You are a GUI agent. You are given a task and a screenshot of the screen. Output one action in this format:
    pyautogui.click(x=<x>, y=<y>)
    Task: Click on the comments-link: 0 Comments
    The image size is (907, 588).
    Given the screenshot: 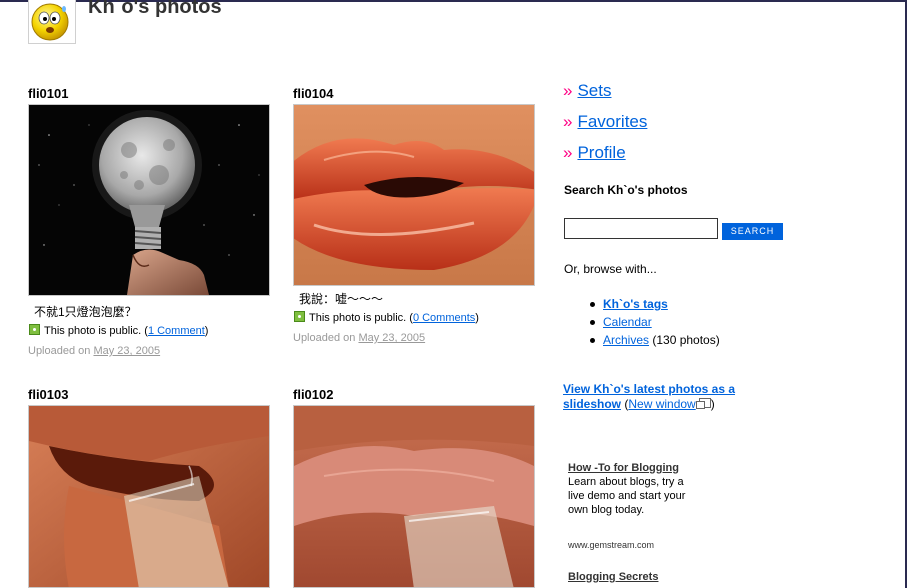 What is the action you would take?
    pyautogui.click(x=444, y=318)
    